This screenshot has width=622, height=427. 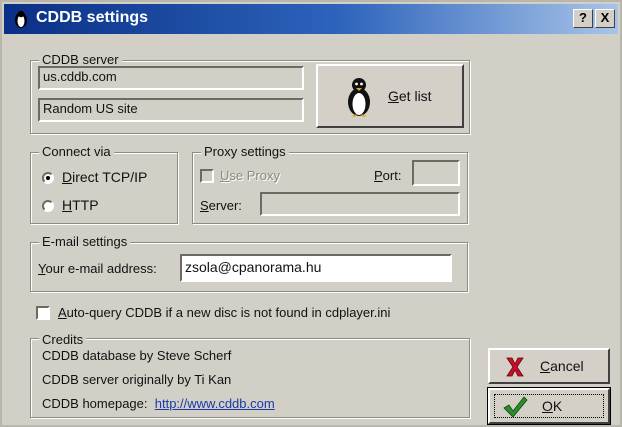 I want to click on get-list-label: Get list, so click(x=410, y=96).